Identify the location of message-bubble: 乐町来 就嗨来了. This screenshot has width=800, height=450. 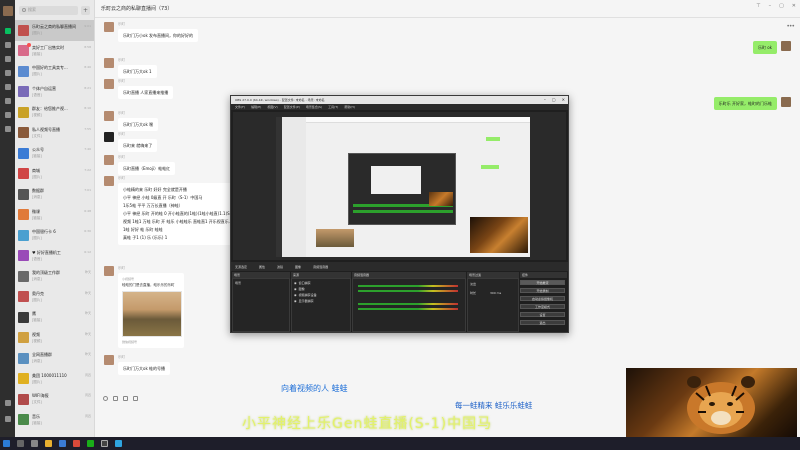
(138, 145).